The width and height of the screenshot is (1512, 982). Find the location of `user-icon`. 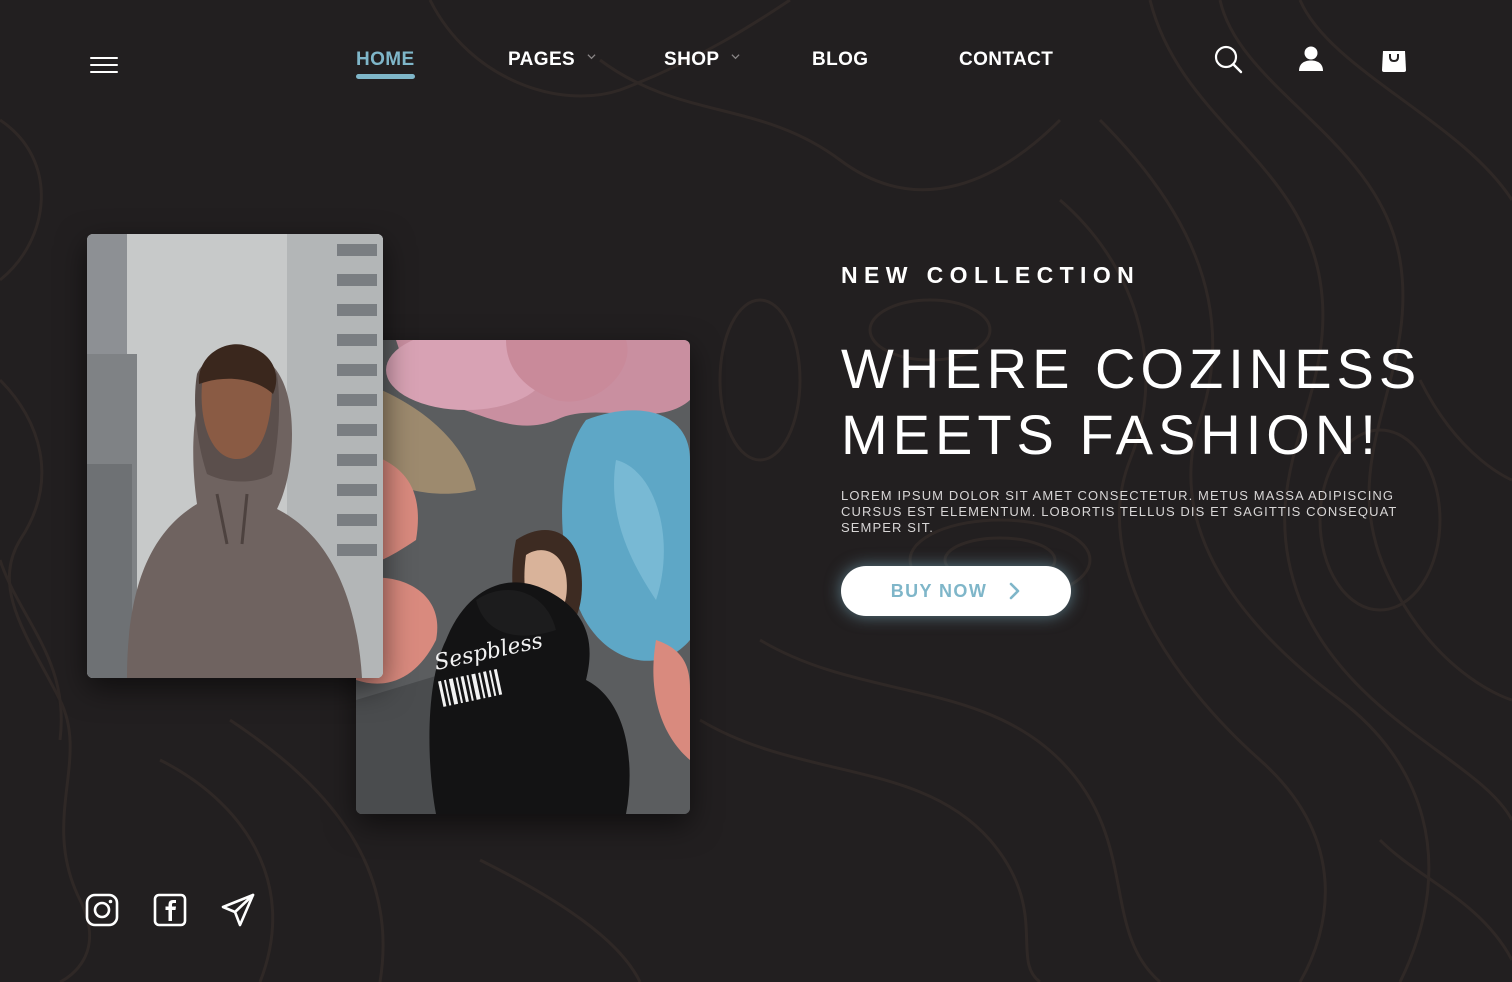

user-icon is located at coordinates (1311, 59).